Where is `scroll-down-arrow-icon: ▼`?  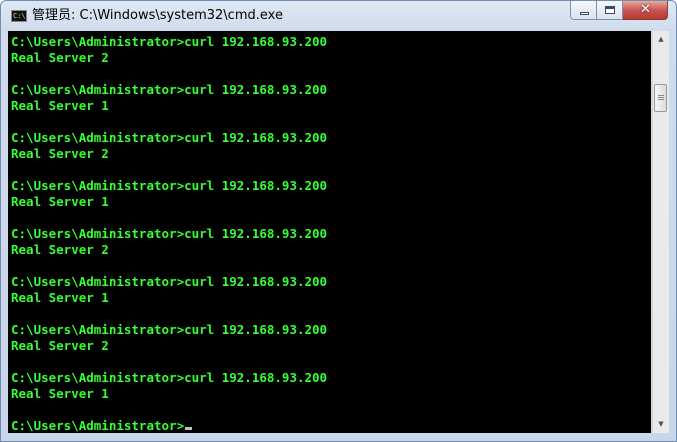 scroll-down-arrow-icon: ▼ is located at coordinates (661, 424).